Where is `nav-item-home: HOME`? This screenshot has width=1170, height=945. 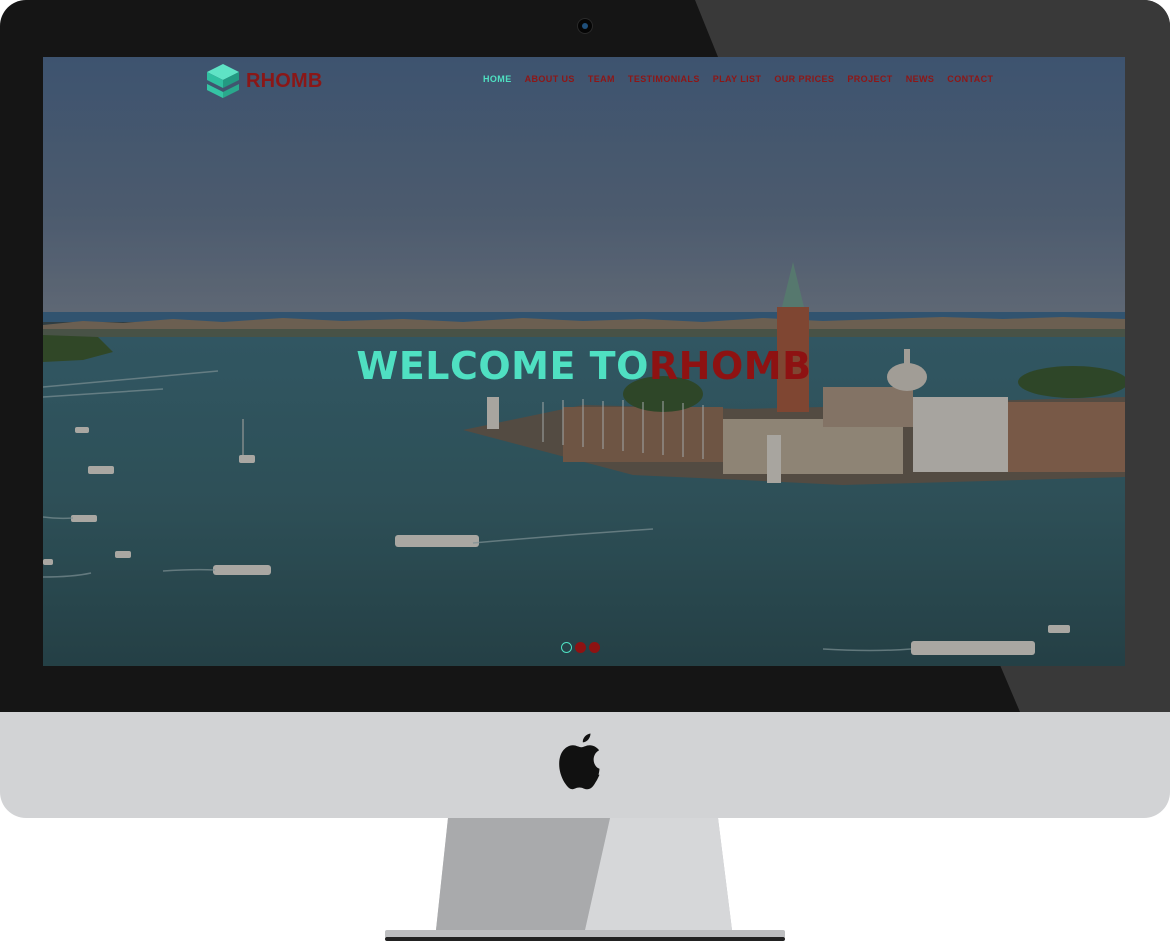
nav-item-home: HOME is located at coordinates (497, 79).